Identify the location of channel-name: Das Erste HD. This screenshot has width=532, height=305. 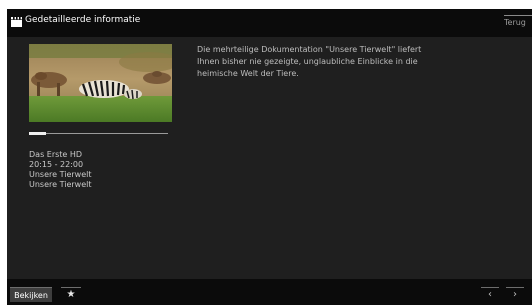
(56, 154).